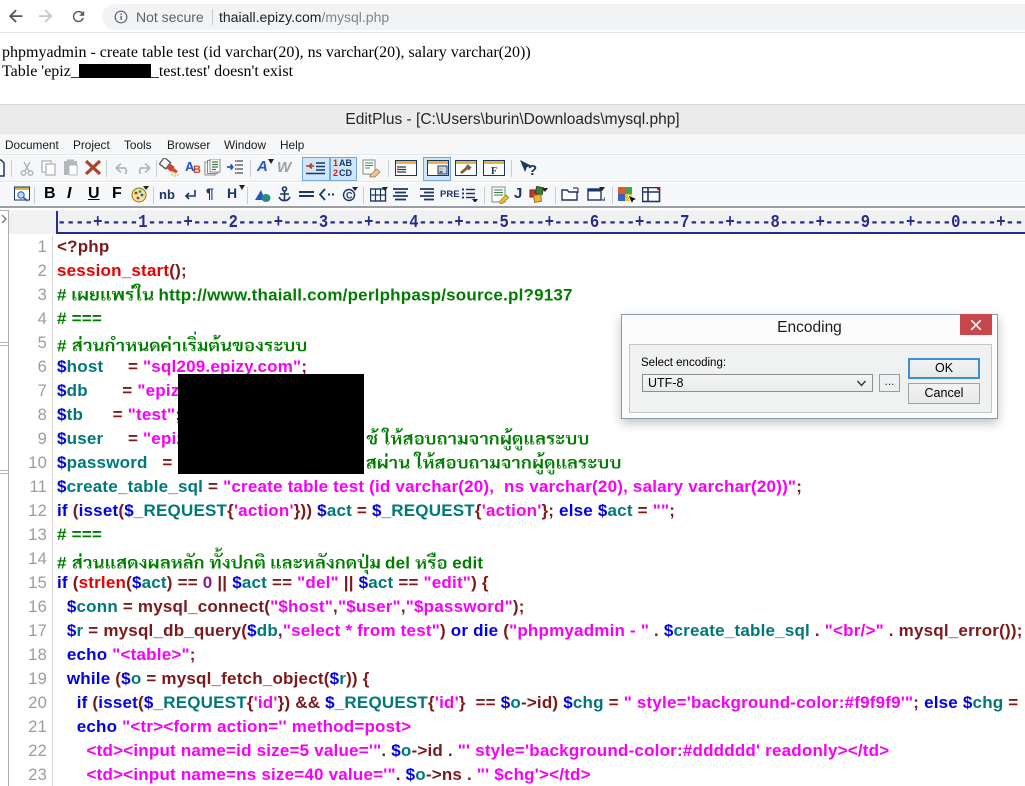  What do you see at coordinates (349, 196) in the screenshot?
I see `svg-text: C` at bounding box center [349, 196].